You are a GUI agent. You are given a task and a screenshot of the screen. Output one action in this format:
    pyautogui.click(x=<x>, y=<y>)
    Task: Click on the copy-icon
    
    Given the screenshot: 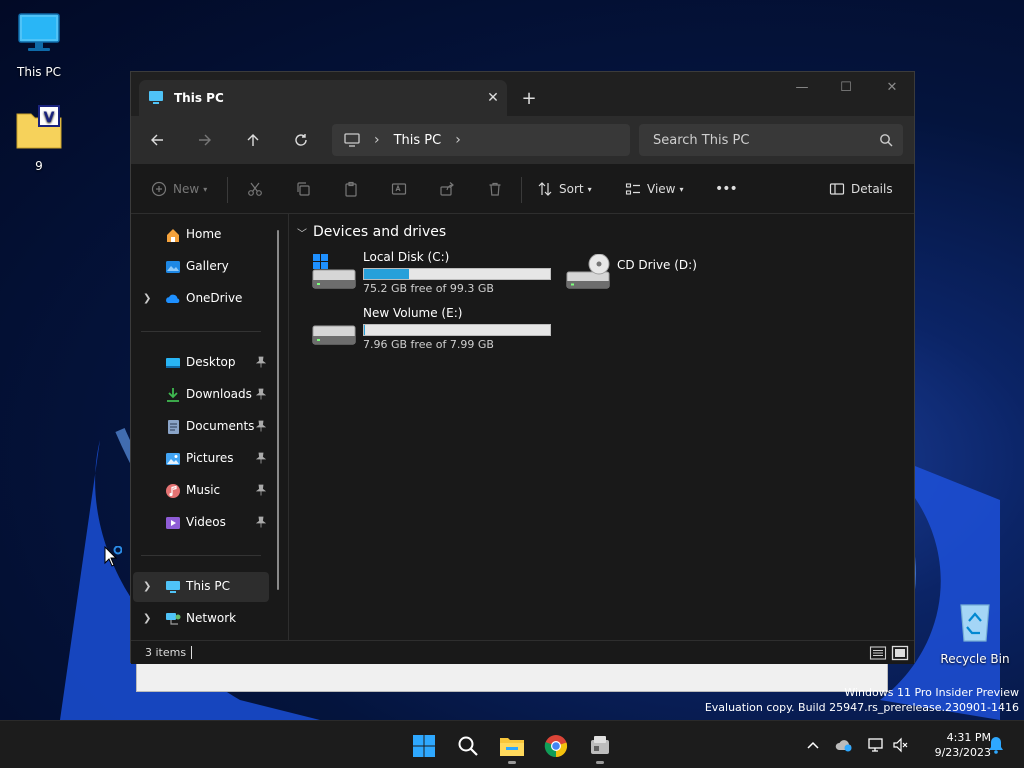 What is the action you would take?
    pyautogui.click(x=303, y=189)
    